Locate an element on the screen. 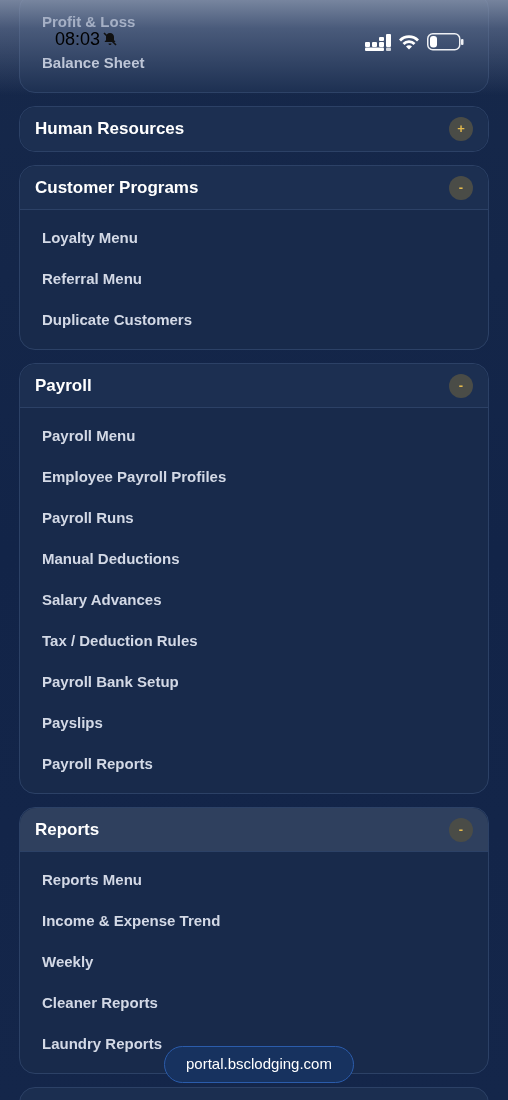 The width and height of the screenshot is (508, 1100). section-title: Reports is located at coordinates (67, 829).